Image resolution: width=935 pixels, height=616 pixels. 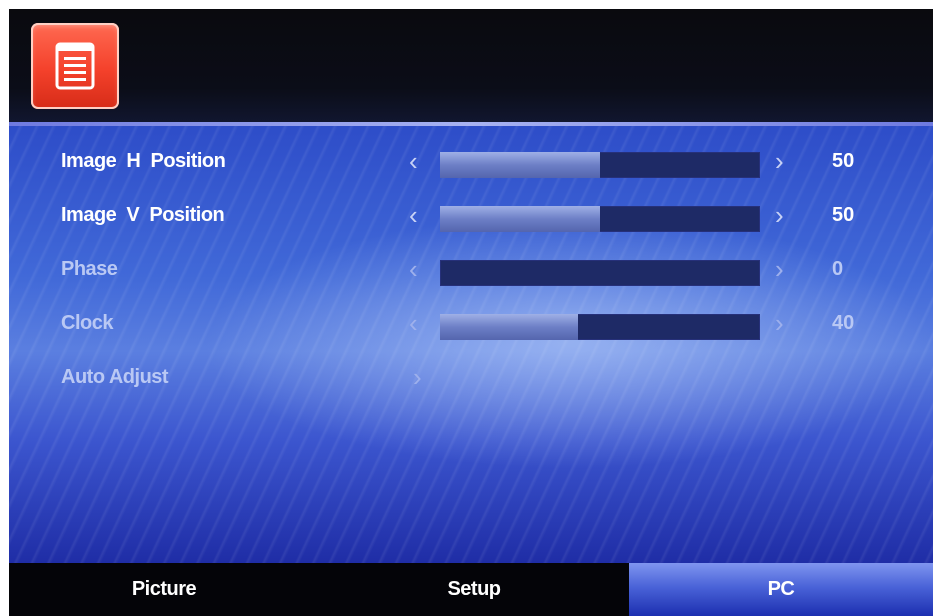 I want to click on setting-row-clock: Clock ‹ › 40, so click(x=471, y=324).